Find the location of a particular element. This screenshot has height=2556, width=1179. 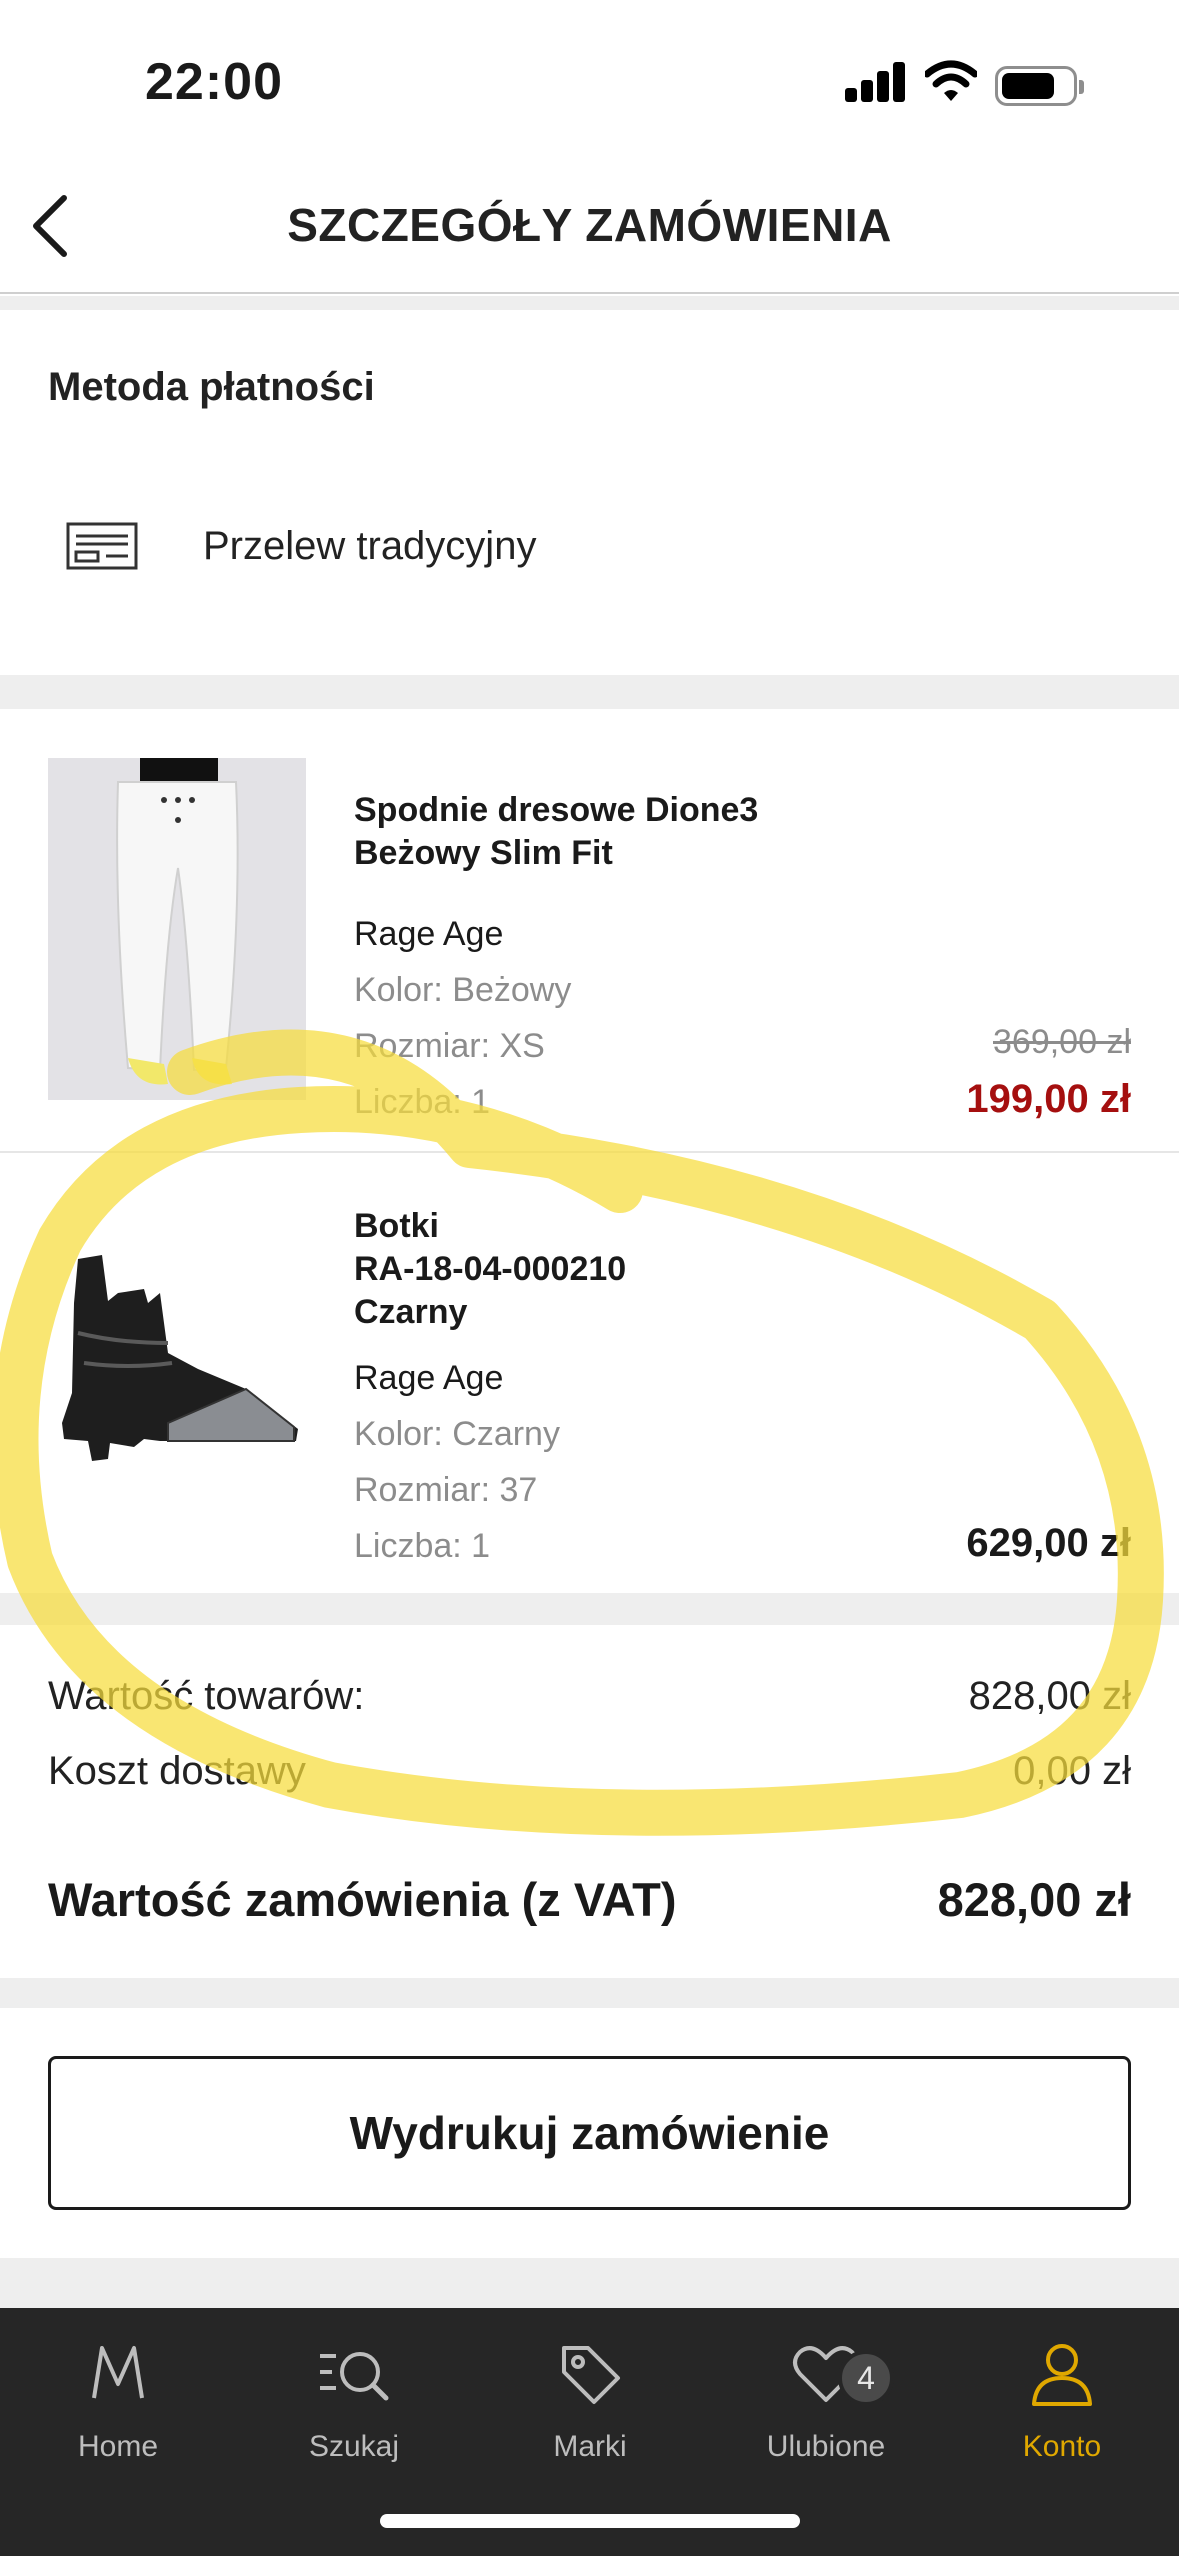

order-total-label: Wartość zamówienia (z VAT) is located at coordinates (362, 1899).